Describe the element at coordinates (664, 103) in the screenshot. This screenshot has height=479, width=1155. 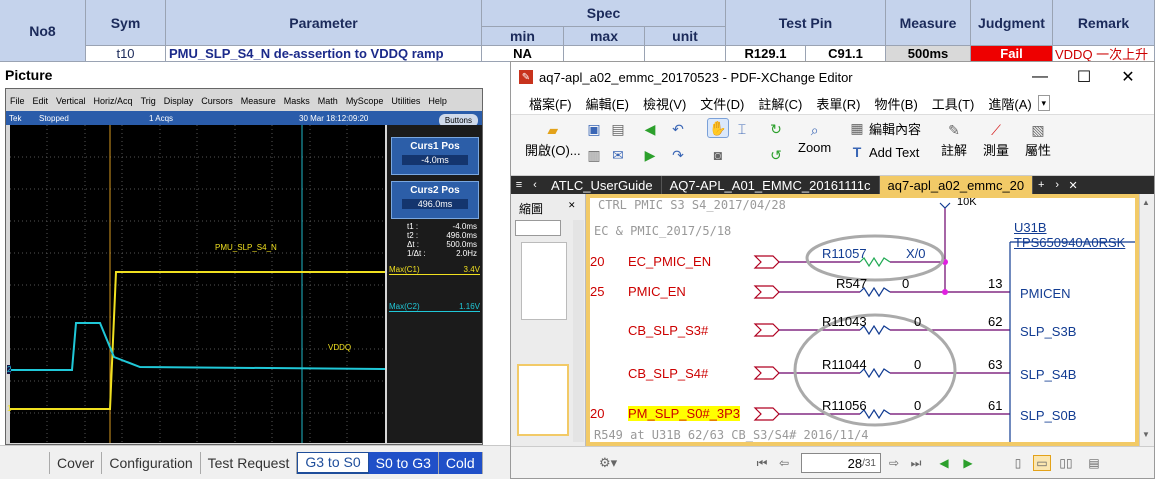
I see `menu-view: 檢視(V)` at that location.